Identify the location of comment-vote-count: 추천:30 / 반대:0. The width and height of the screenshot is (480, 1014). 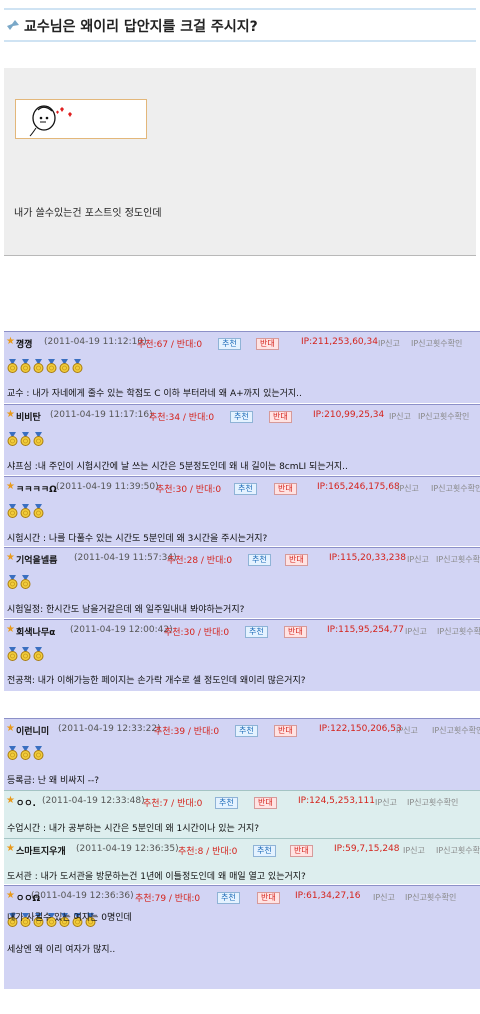
(189, 490).